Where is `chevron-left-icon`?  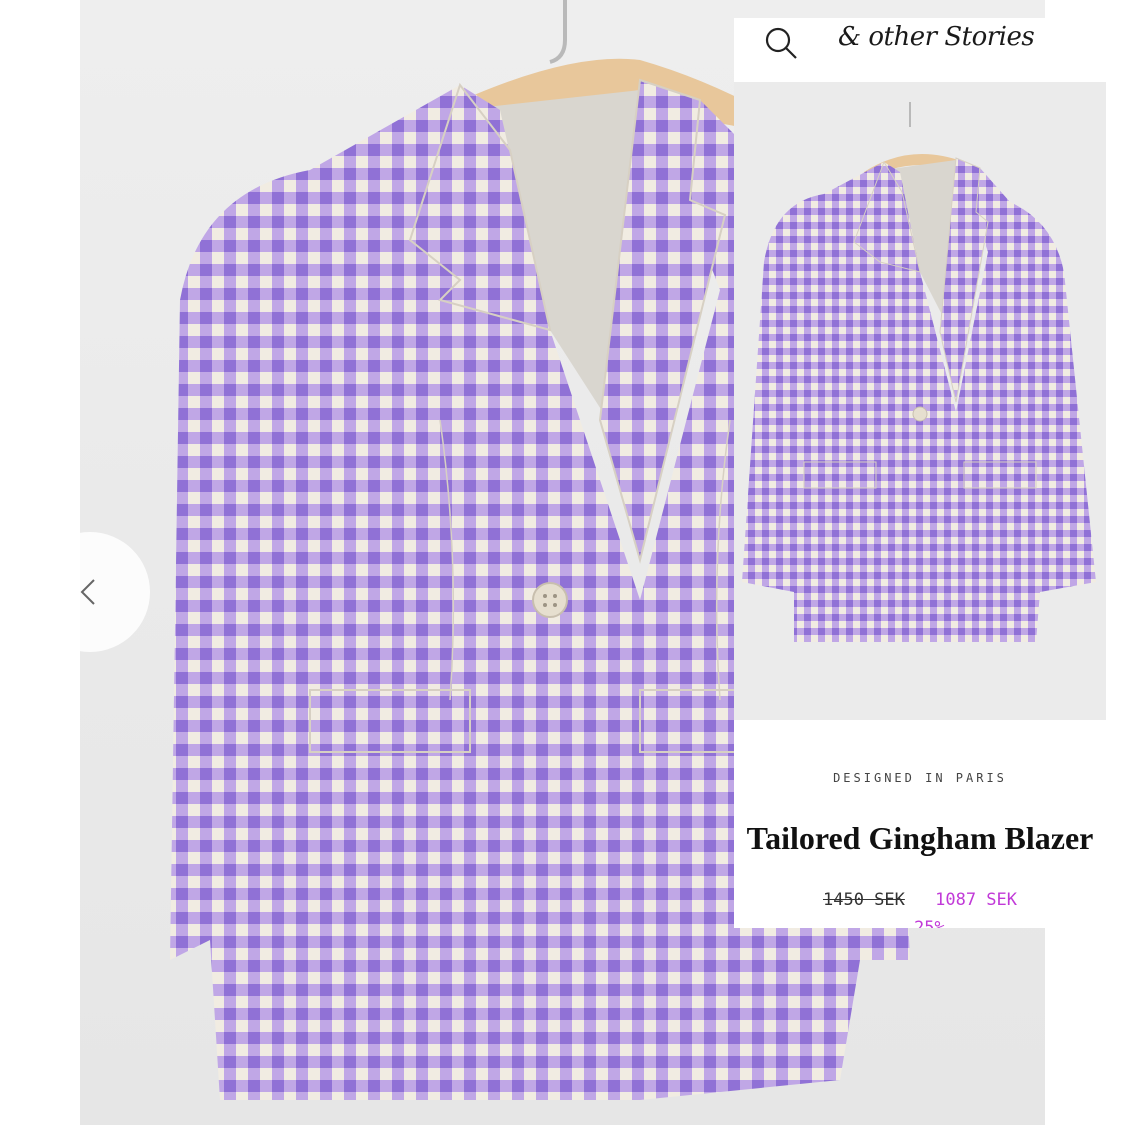
chevron-left-icon is located at coordinates (87, 592).